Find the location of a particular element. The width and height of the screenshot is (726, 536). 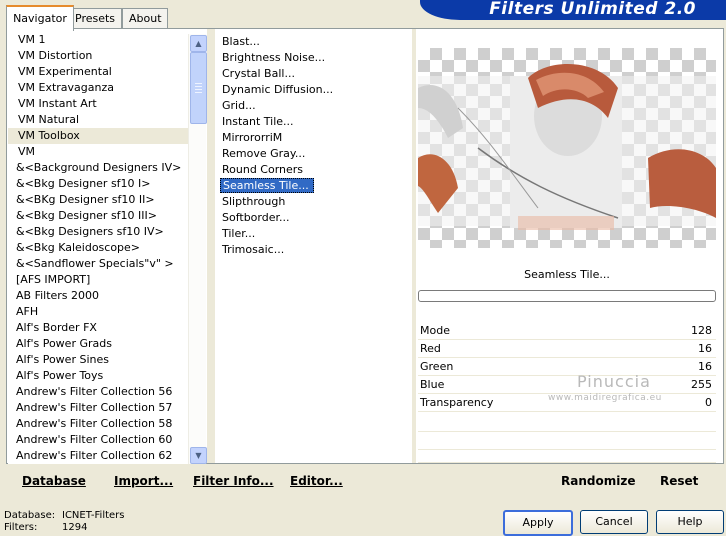

cancel-button: Cancel is located at coordinates (614, 522).